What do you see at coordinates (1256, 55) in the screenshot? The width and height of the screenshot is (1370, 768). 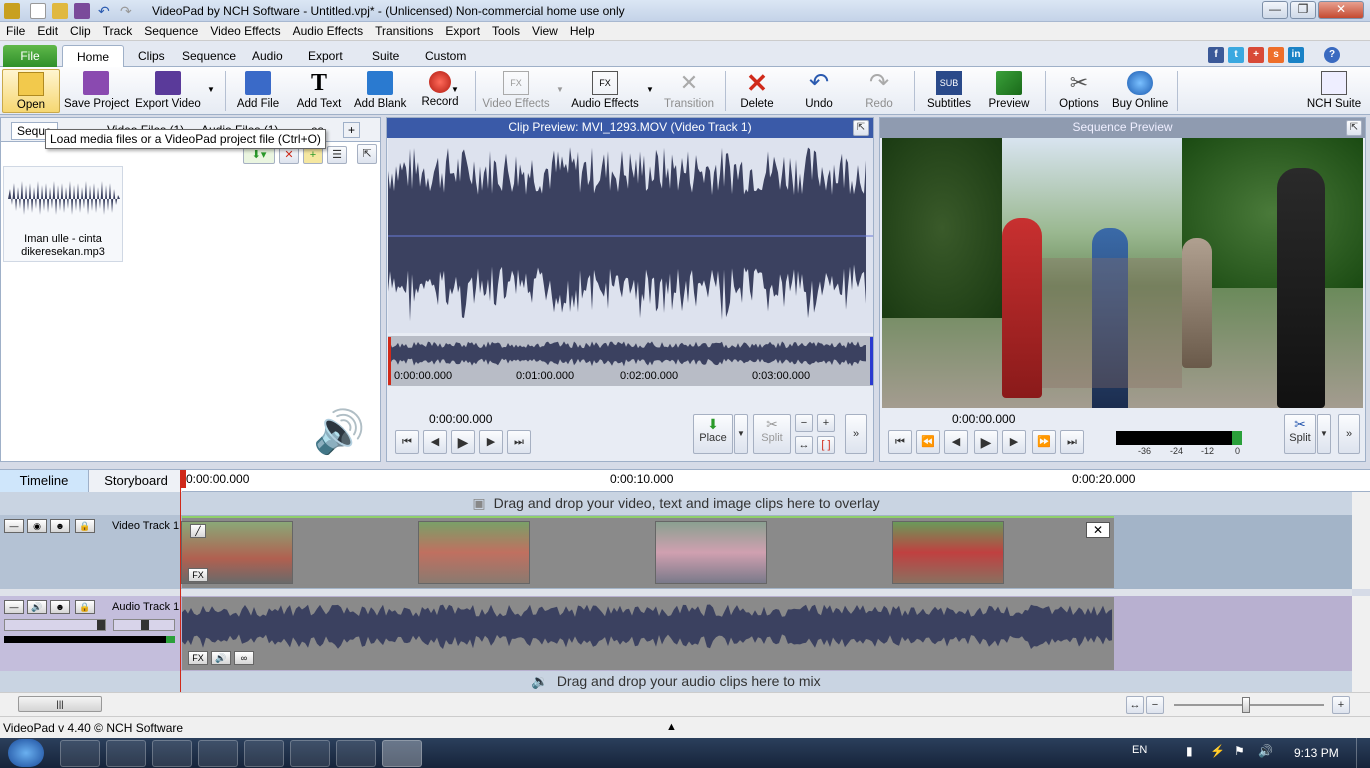 I see `googleplus-icon: +` at bounding box center [1256, 55].